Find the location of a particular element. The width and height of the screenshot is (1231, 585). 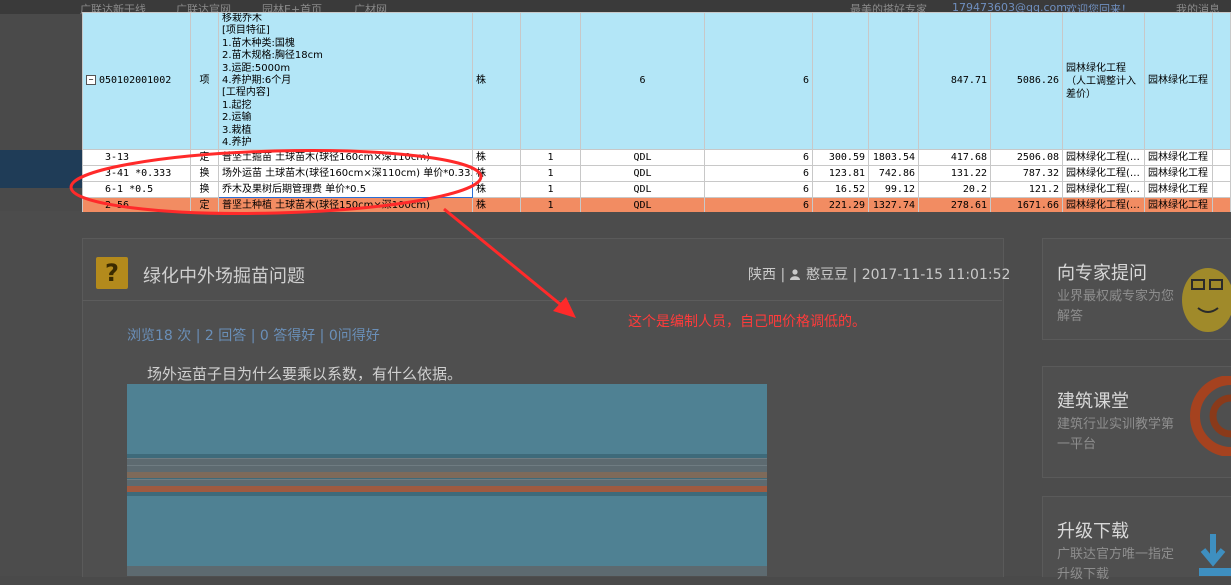

item-code-cell: −050102001002 is located at coordinates (136, 81).